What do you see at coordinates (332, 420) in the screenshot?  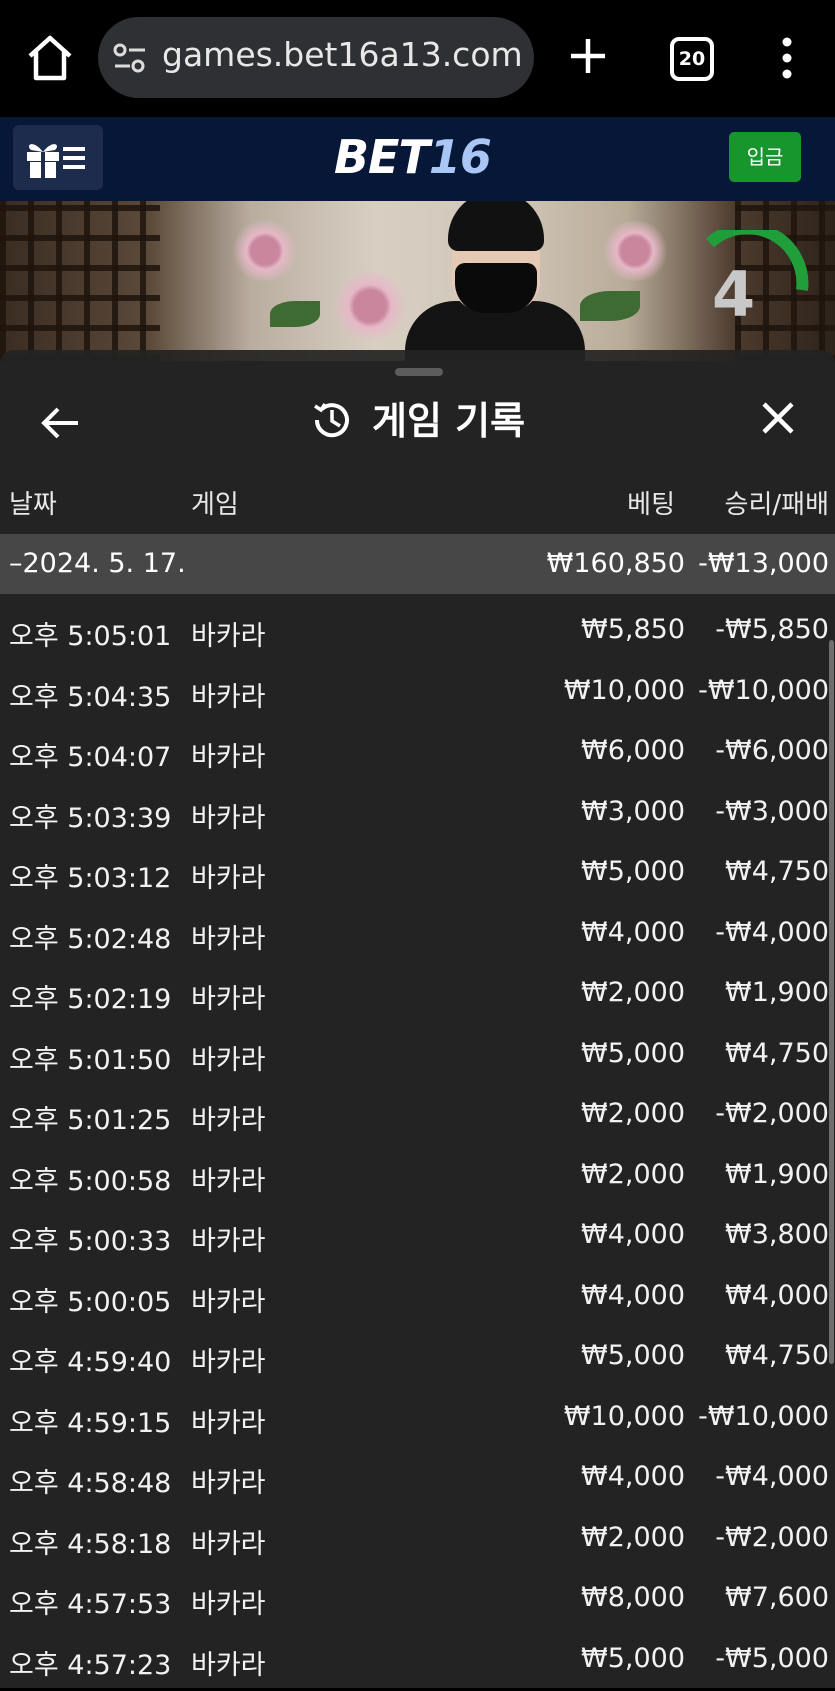 I see `history-icon` at bounding box center [332, 420].